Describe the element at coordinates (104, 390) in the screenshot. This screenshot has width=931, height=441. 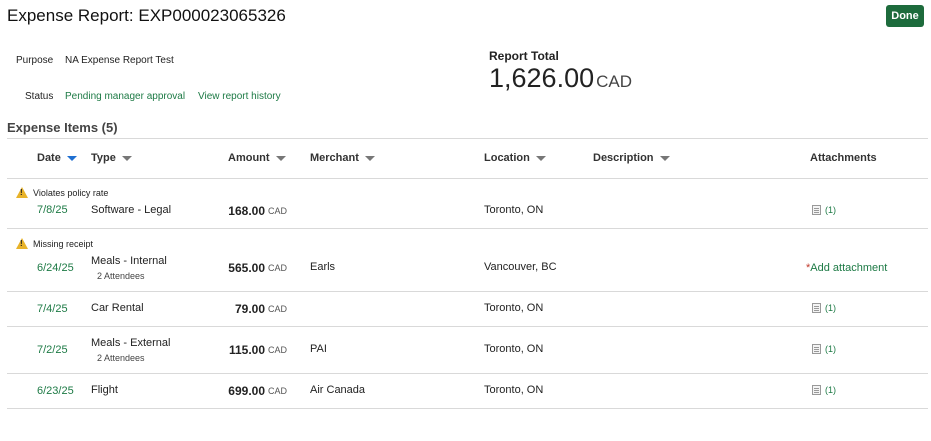
I see `row-type: Flight` at that location.